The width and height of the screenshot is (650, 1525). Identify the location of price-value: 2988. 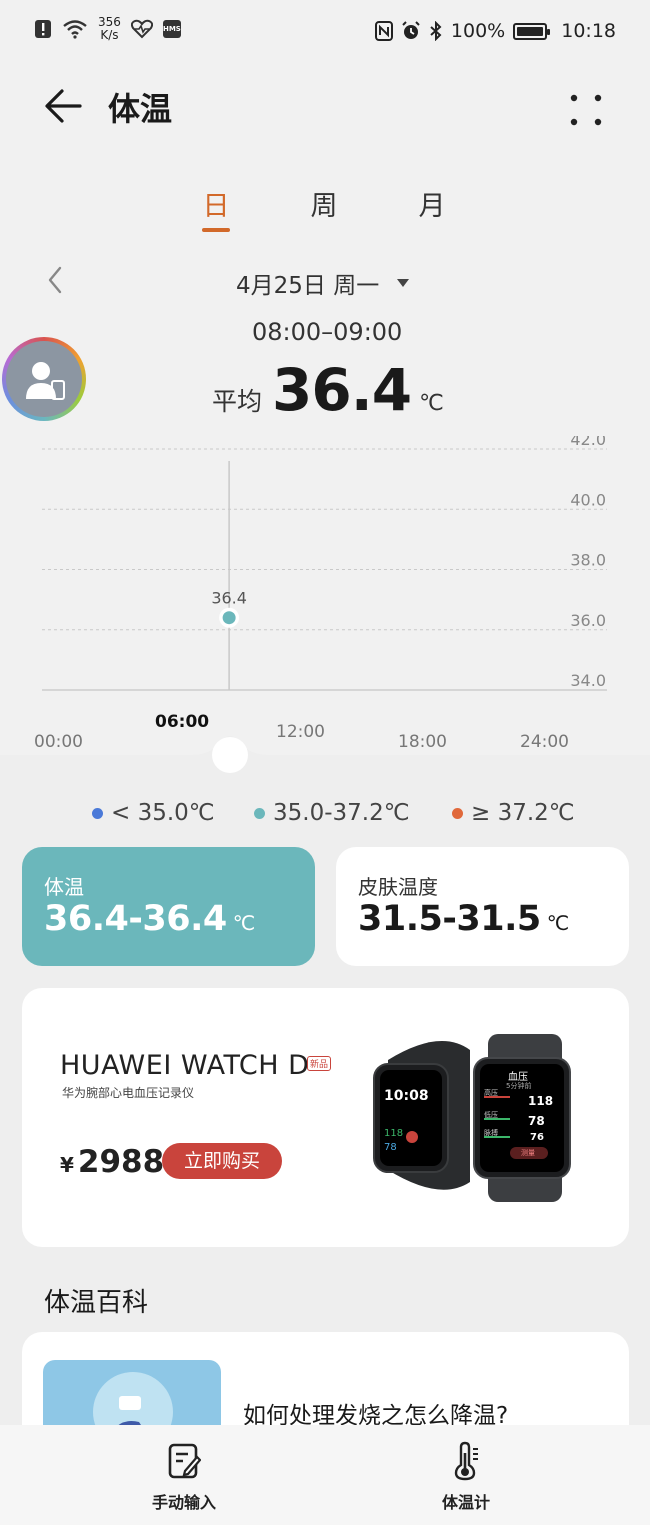
(121, 1162).